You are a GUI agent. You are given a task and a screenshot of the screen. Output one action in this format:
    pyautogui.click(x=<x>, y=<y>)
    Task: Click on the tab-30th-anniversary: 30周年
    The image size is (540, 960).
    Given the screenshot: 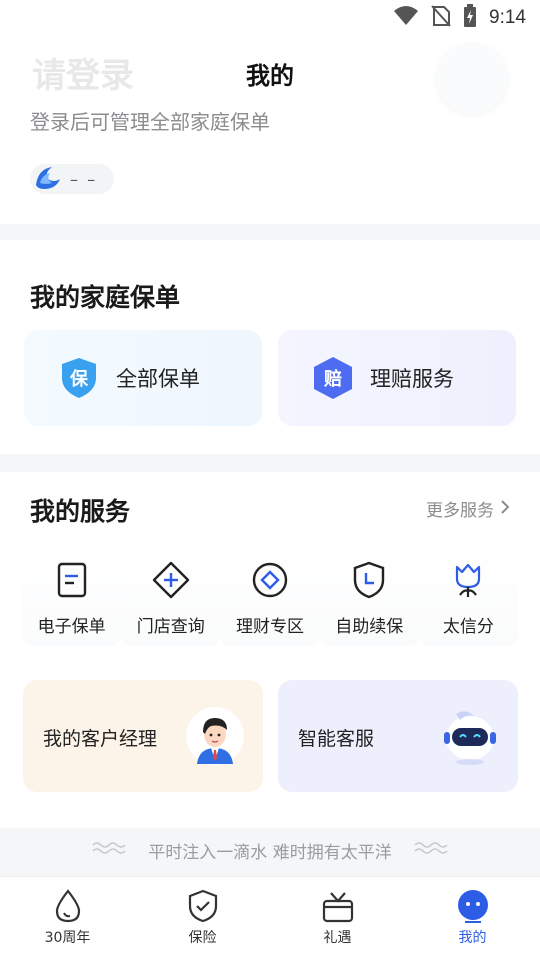 What is the action you would take?
    pyautogui.click(x=67, y=918)
    